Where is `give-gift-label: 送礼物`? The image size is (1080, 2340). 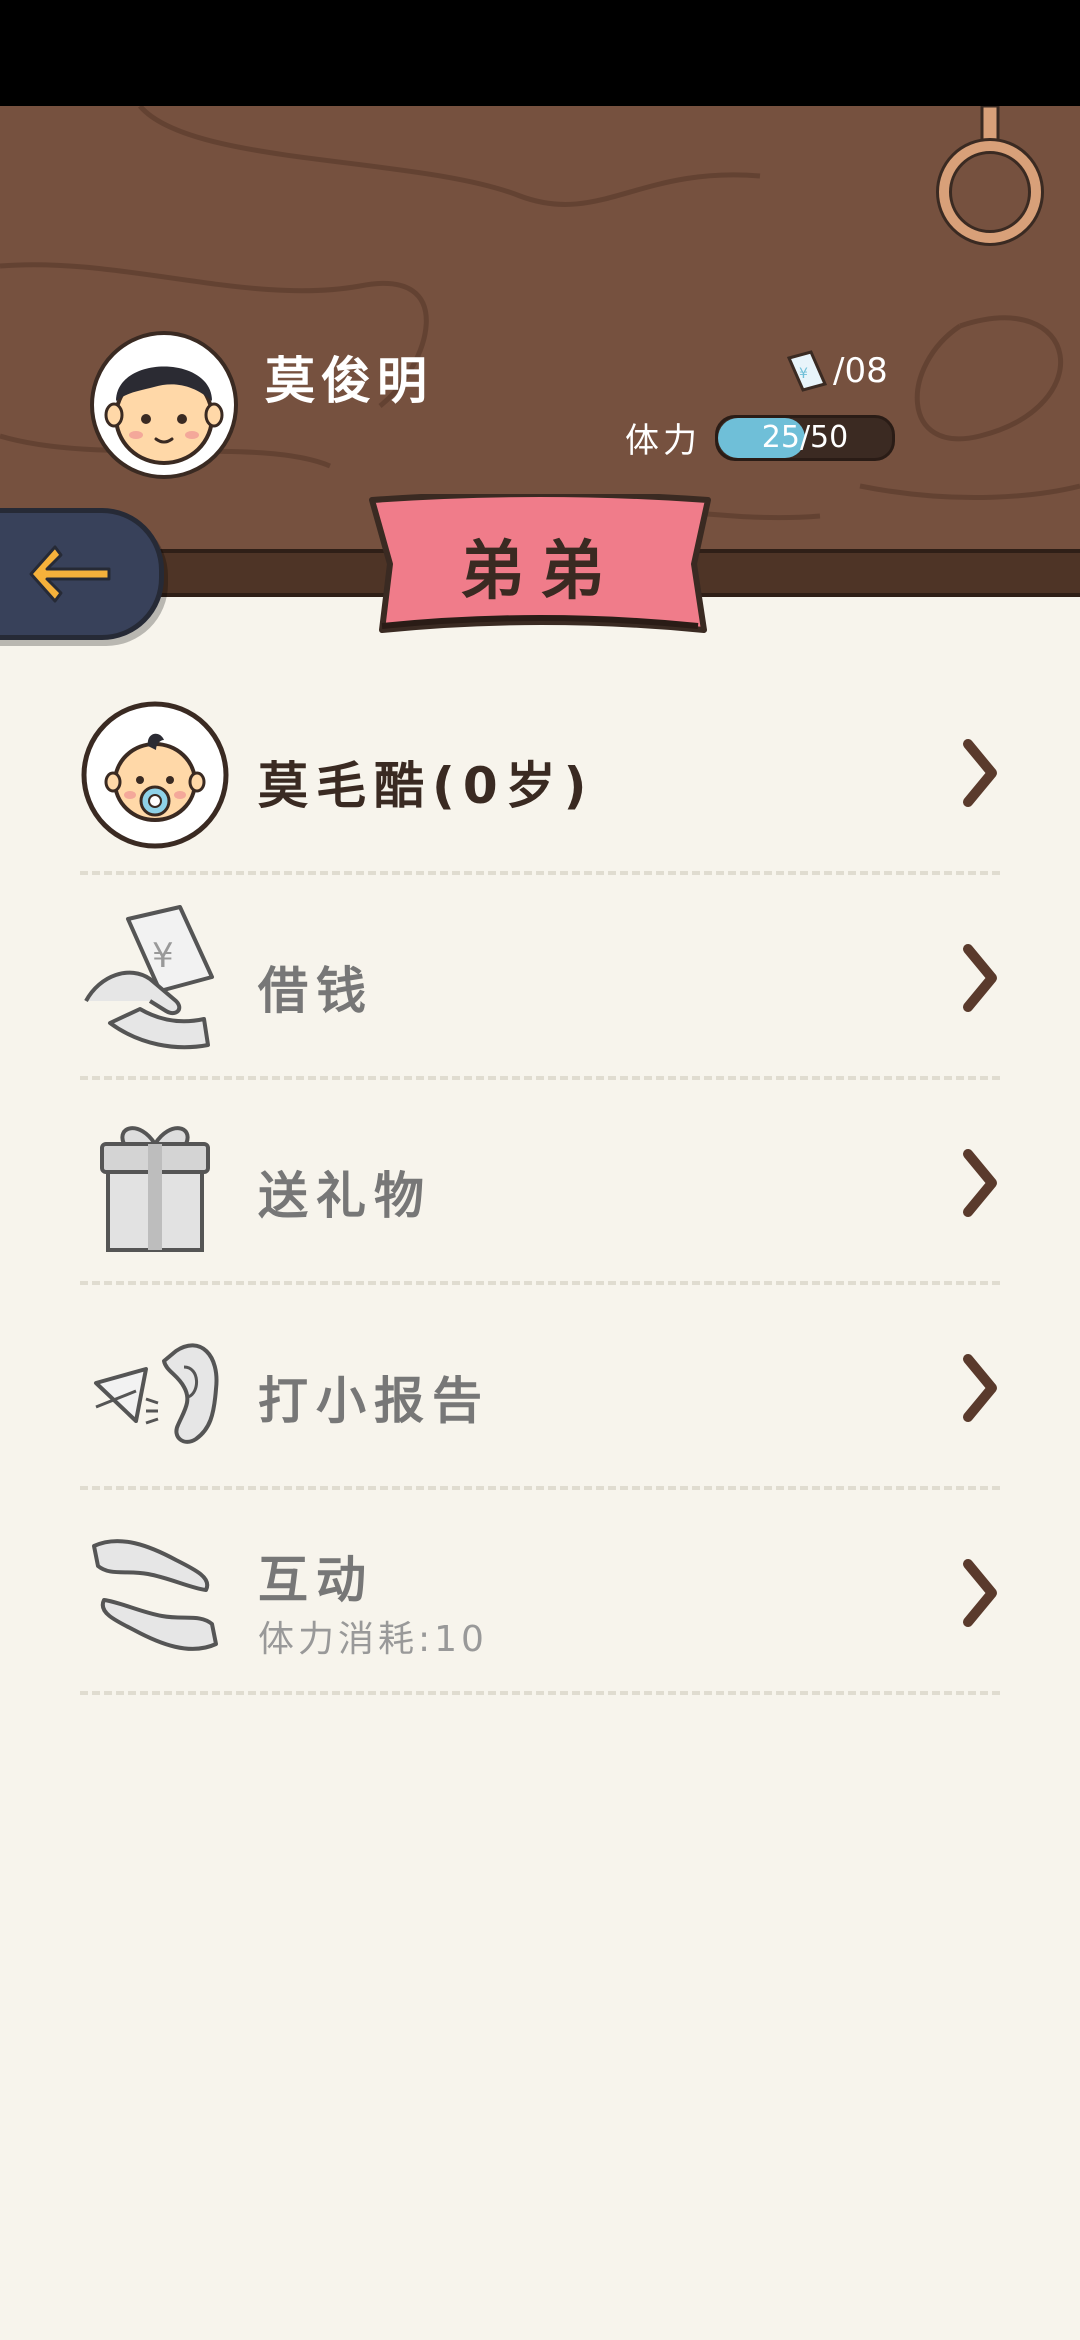 give-gift-label: 送礼物 is located at coordinates (345, 1196).